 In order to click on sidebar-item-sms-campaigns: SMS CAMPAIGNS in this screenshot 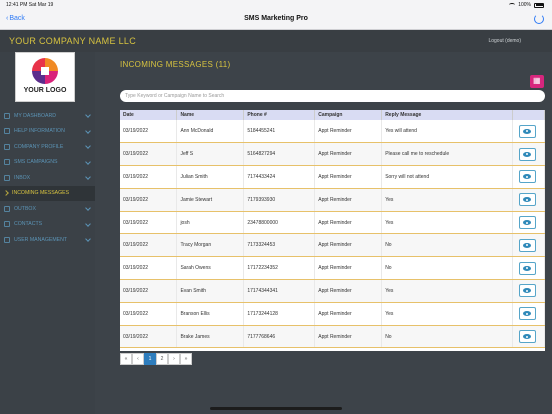, I will do `click(47, 163)`.